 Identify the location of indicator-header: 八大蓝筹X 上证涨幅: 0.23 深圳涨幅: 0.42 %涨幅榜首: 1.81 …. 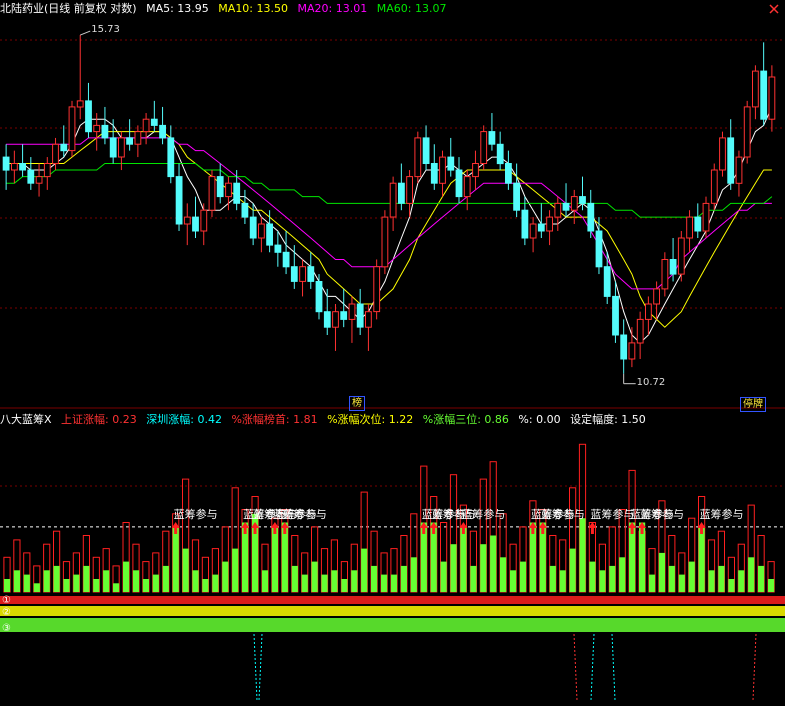
(326, 420).